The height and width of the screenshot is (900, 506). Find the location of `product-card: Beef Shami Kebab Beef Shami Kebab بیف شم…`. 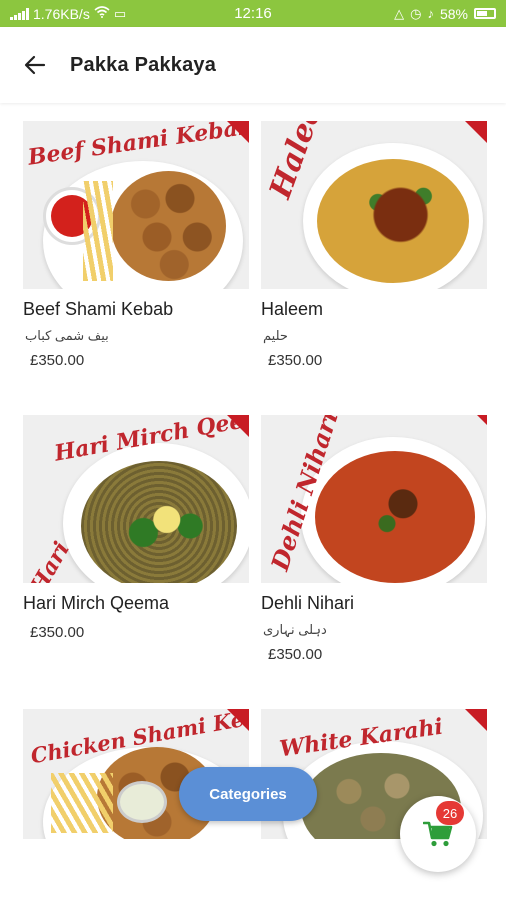

product-card: Beef Shami Kebab Beef Shami Kebab بیف شم… is located at coordinates (136, 245).